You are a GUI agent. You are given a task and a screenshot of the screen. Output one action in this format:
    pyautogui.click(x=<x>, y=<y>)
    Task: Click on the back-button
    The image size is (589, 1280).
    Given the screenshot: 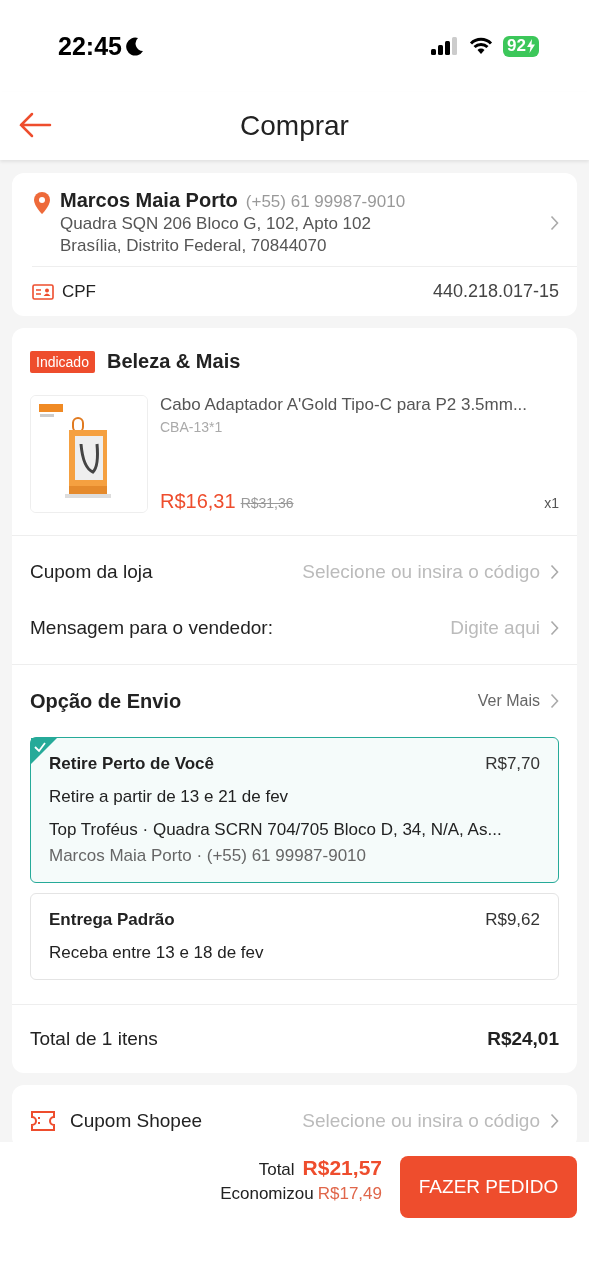 What is the action you would take?
    pyautogui.click(x=35, y=125)
    